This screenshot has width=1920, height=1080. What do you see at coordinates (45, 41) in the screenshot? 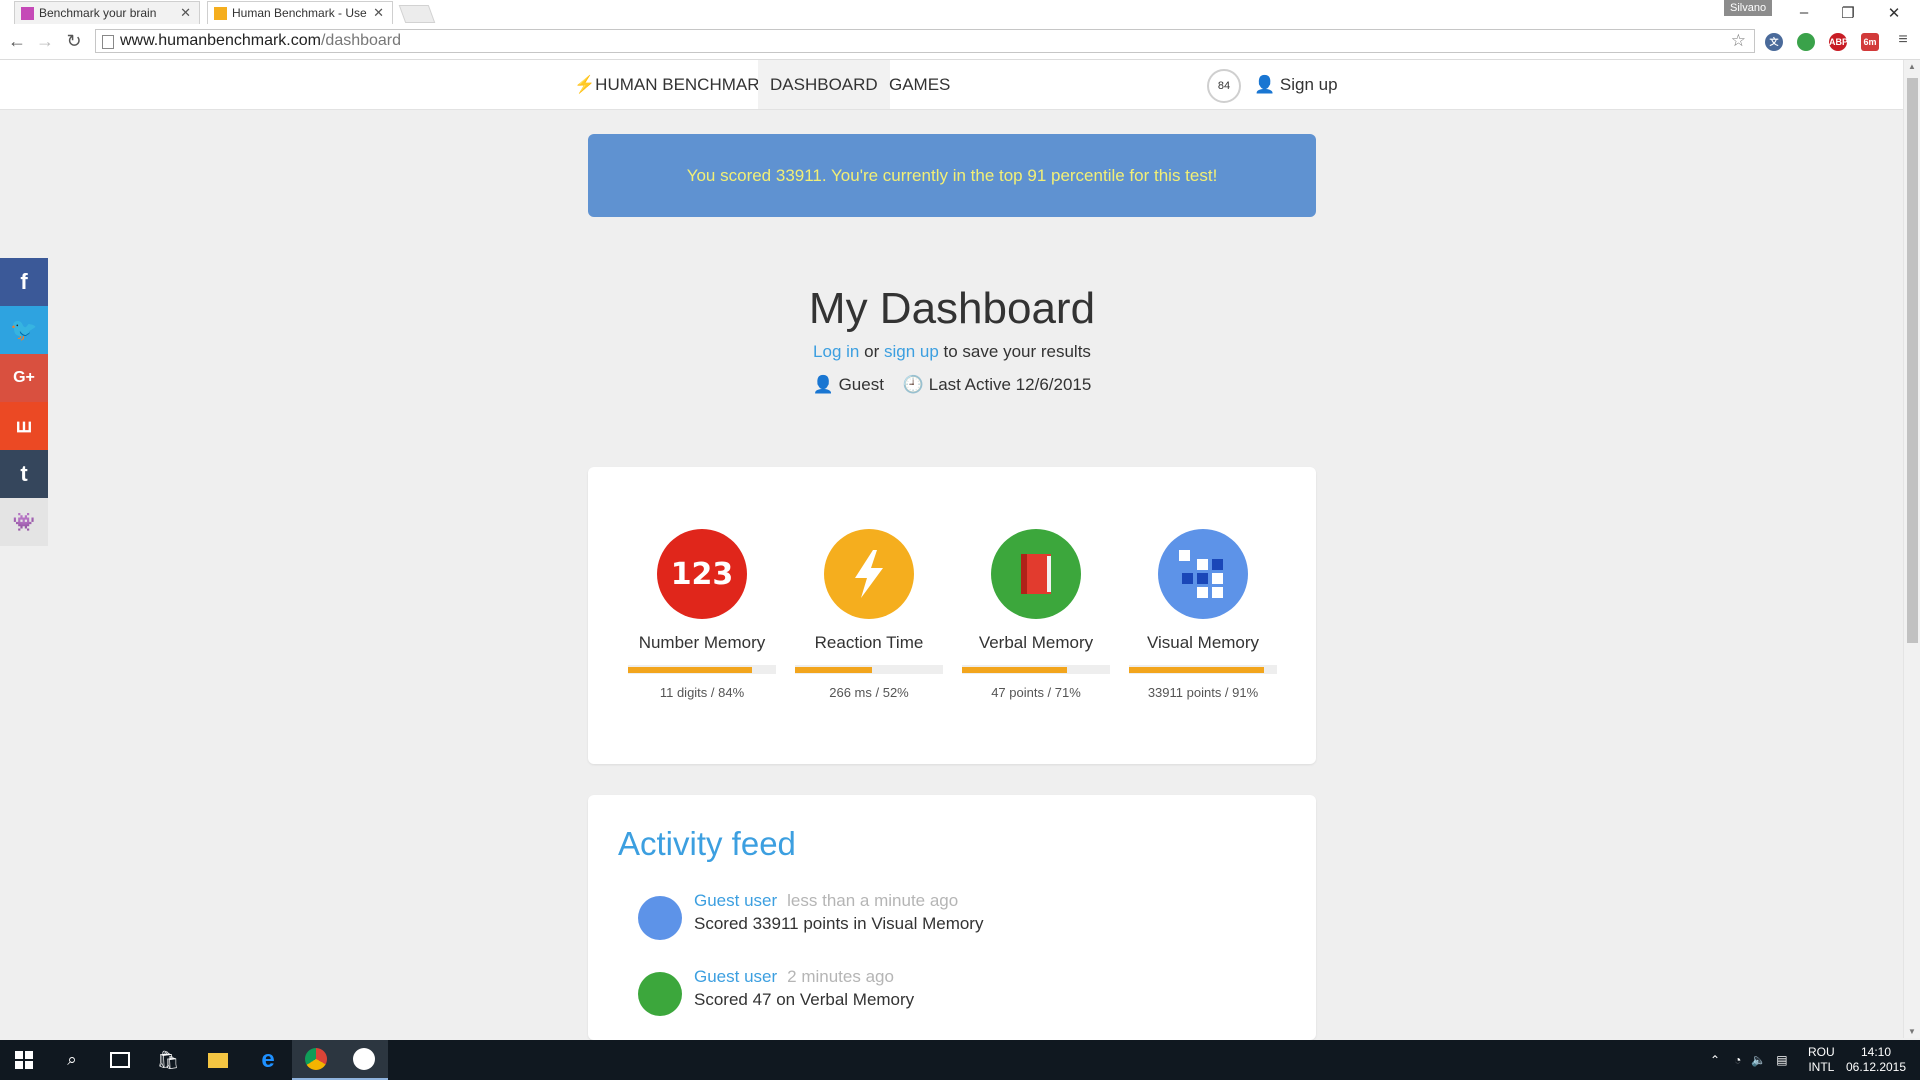
I see `forward-icon: →` at bounding box center [45, 41].